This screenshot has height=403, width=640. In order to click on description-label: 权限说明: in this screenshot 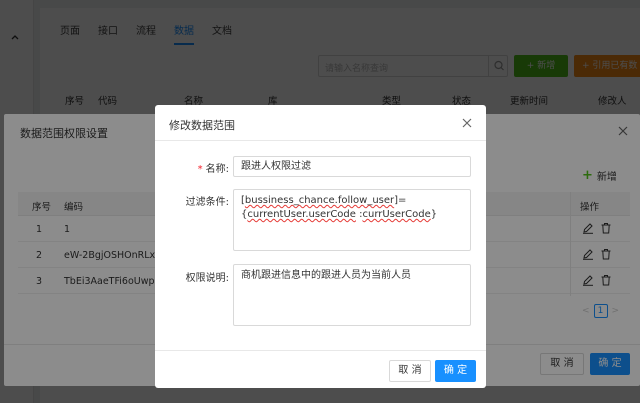, I will do `click(207, 278)`.